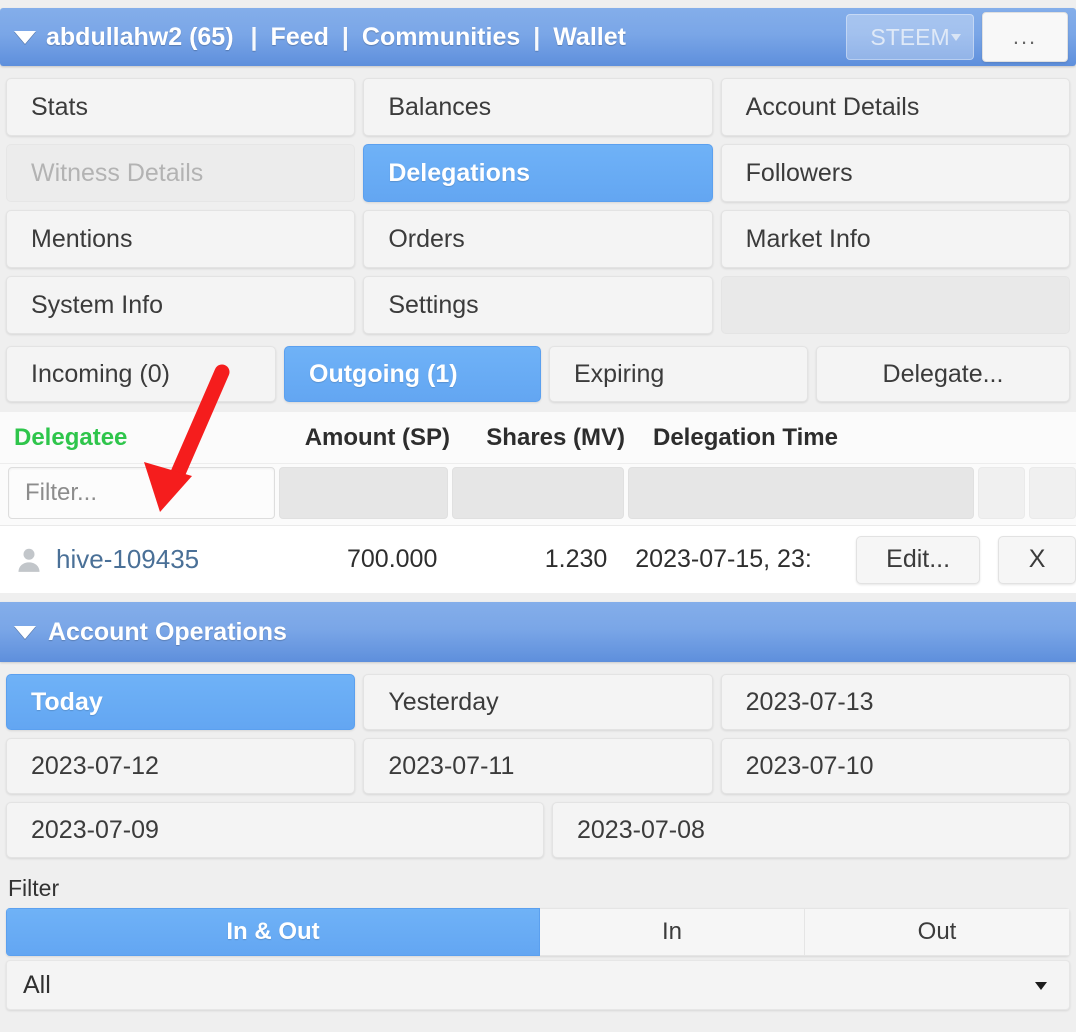 The height and width of the screenshot is (1032, 1076). Describe the element at coordinates (275, 830) in the screenshot. I see `date-button-2023-07-09: 2023-07-09` at that location.